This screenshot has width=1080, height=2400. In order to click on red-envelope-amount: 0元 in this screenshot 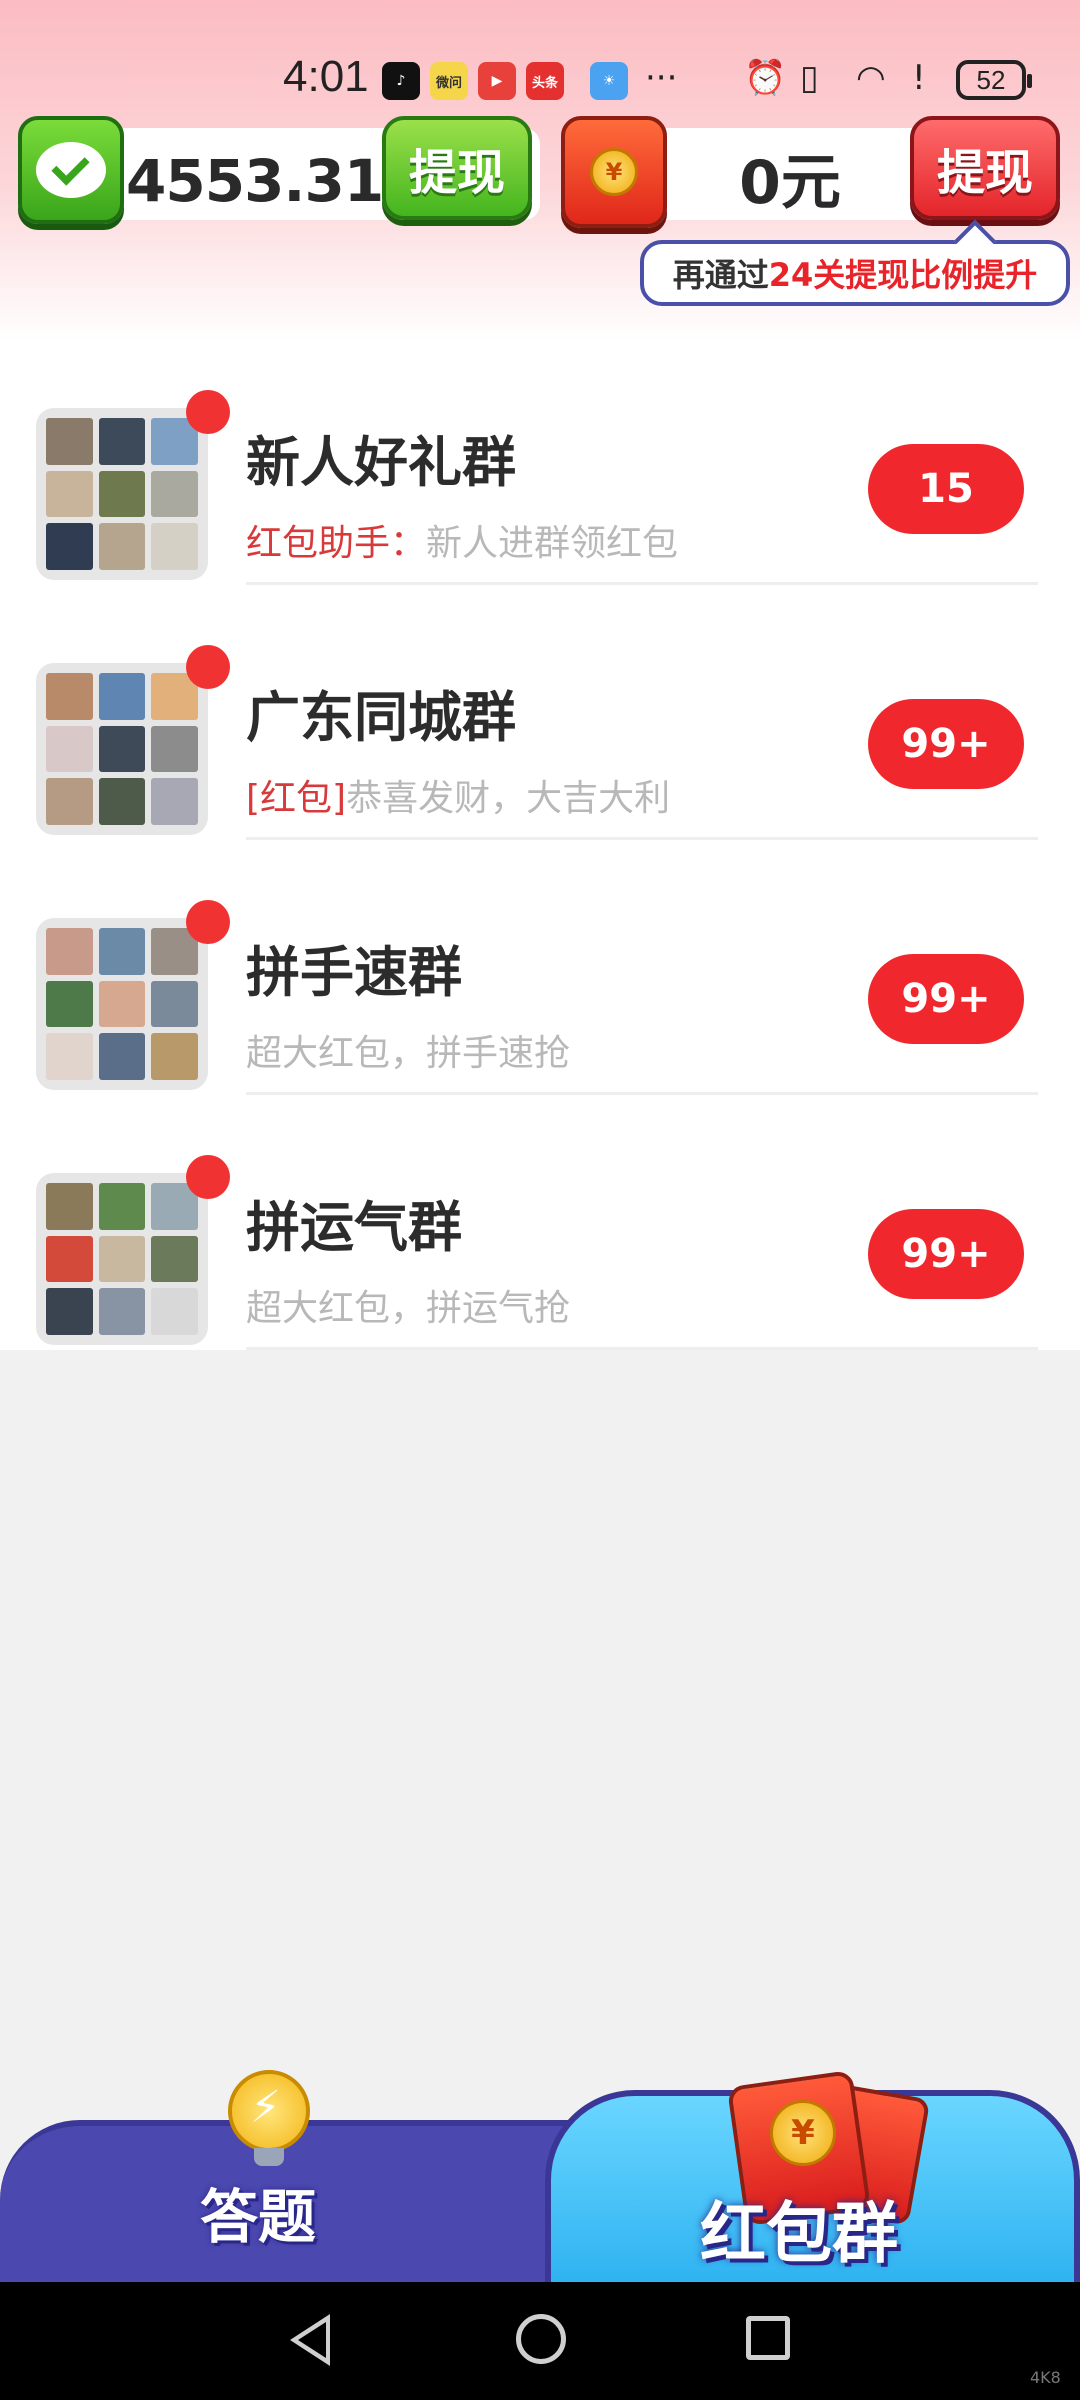, I will do `click(790, 183)`.